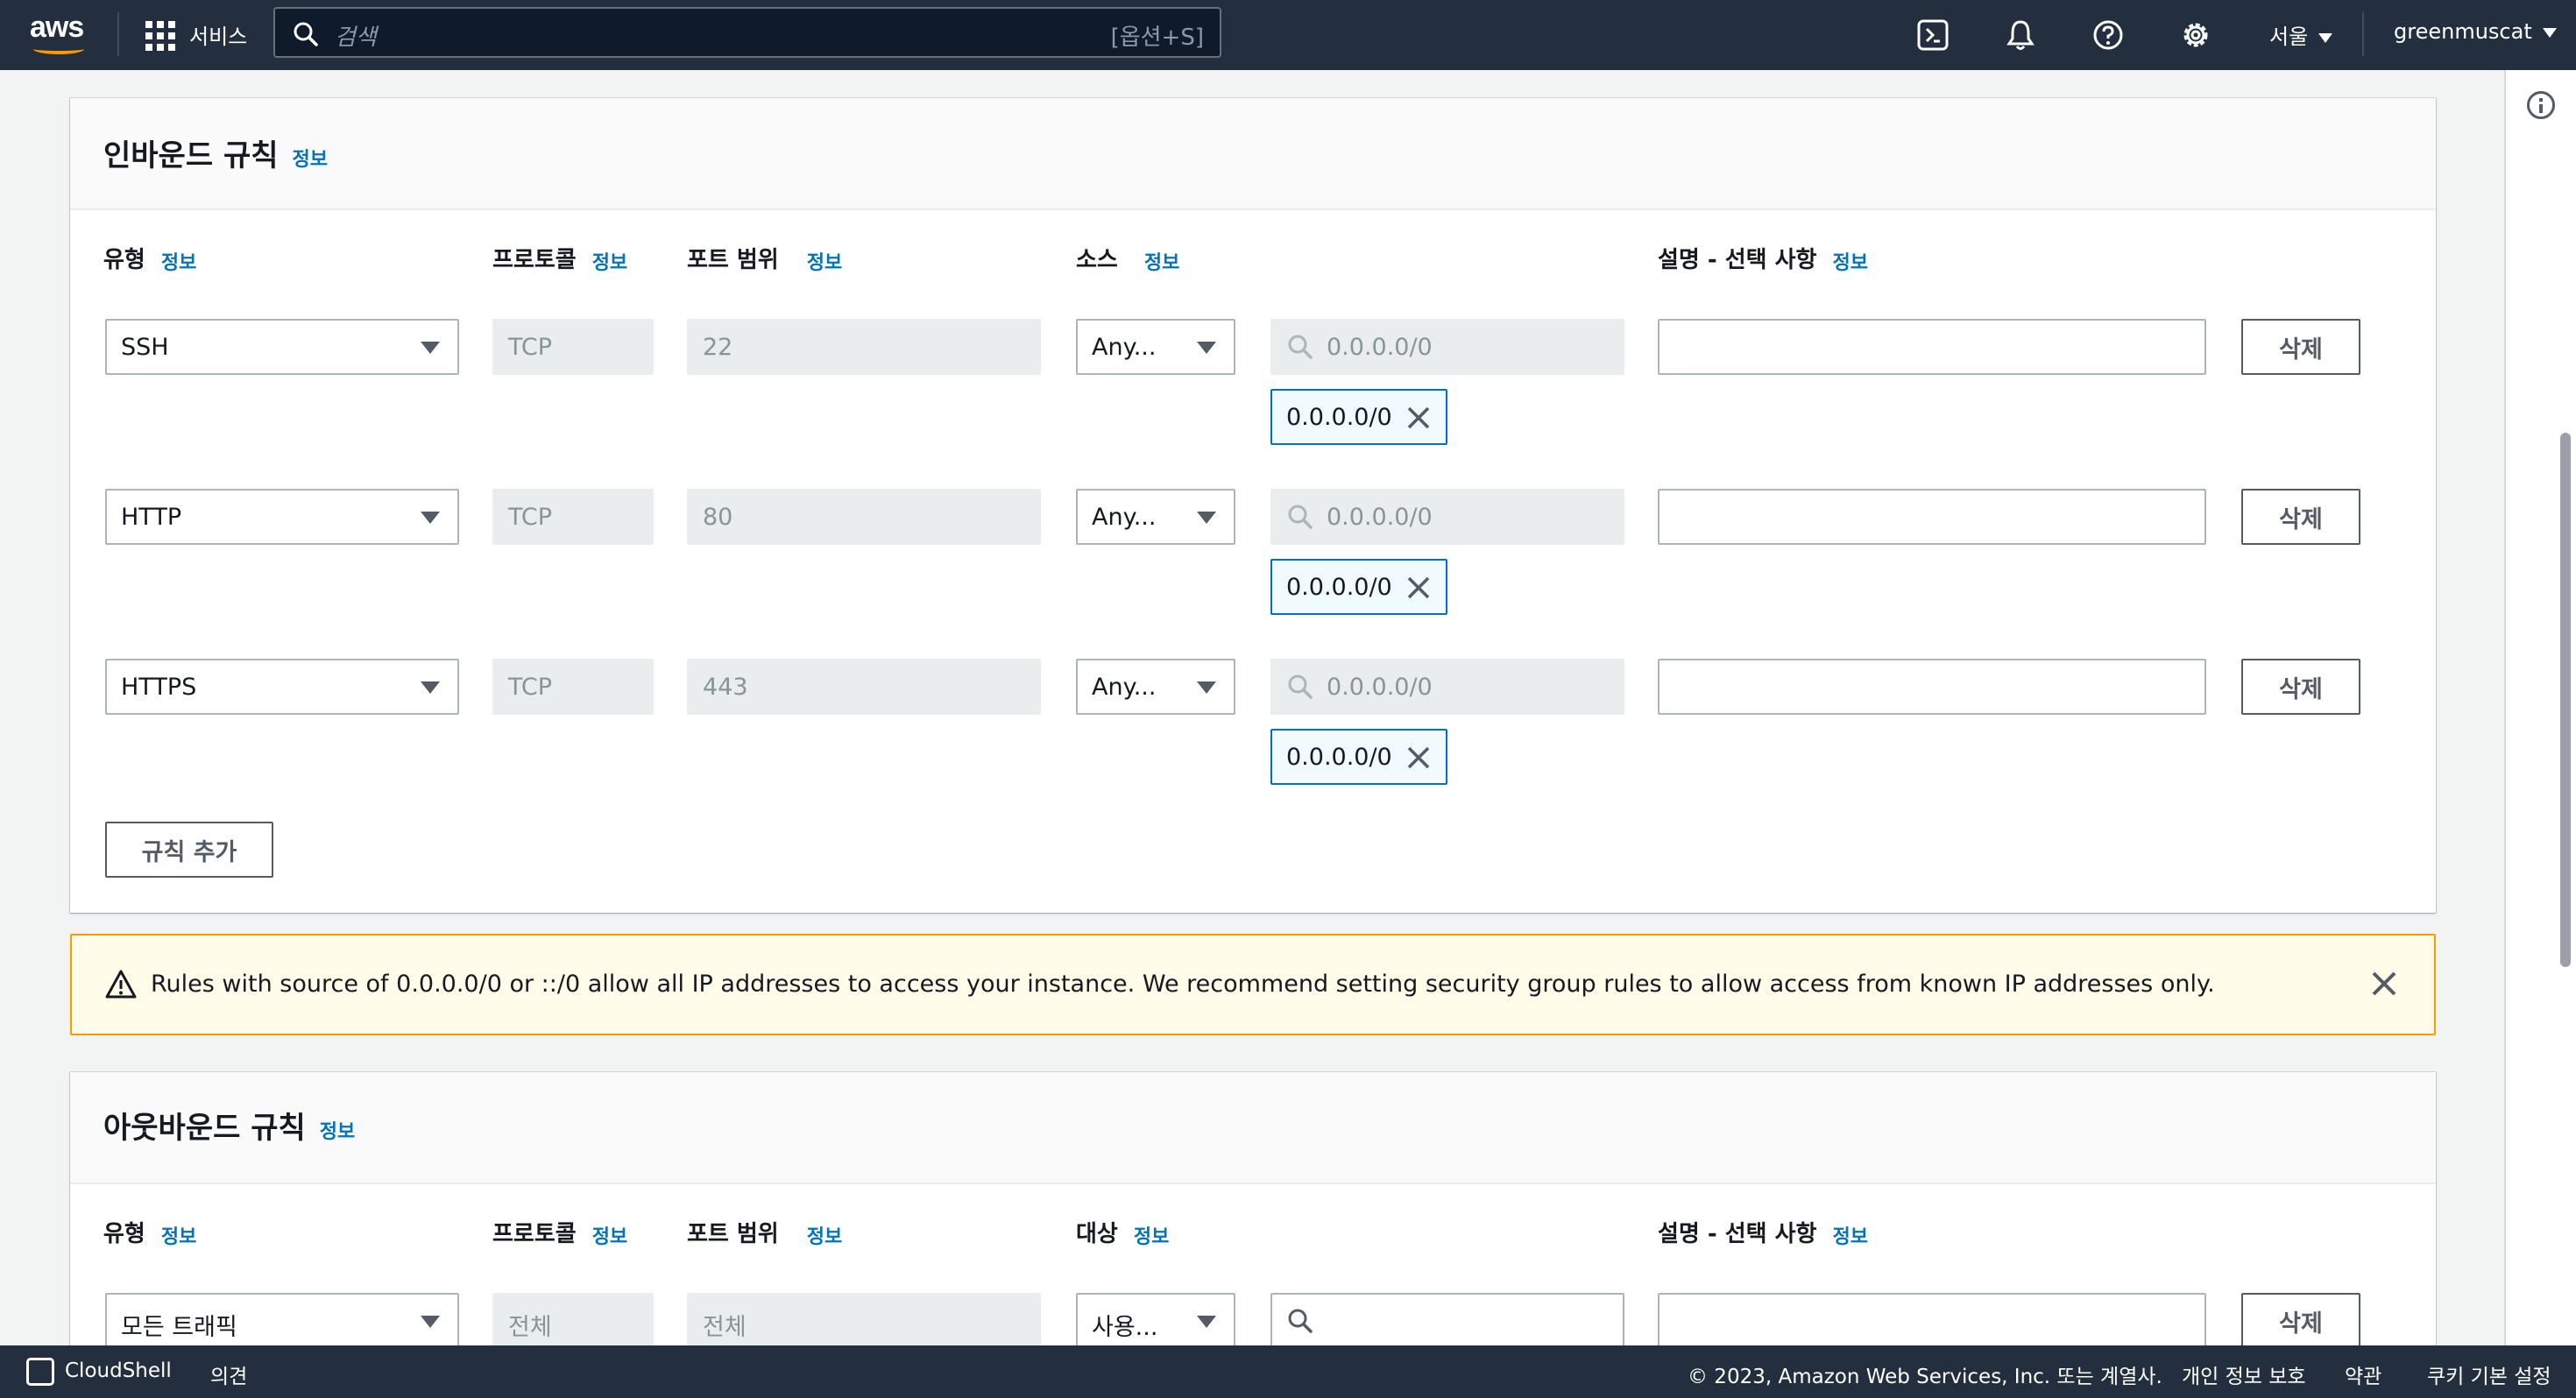 The height and width of the screenshot is (1398, 2576). What do you see at coordinates (58, 32) in the screenshot?
I see `aws-logo: aws` at bounding box center [58, 32].